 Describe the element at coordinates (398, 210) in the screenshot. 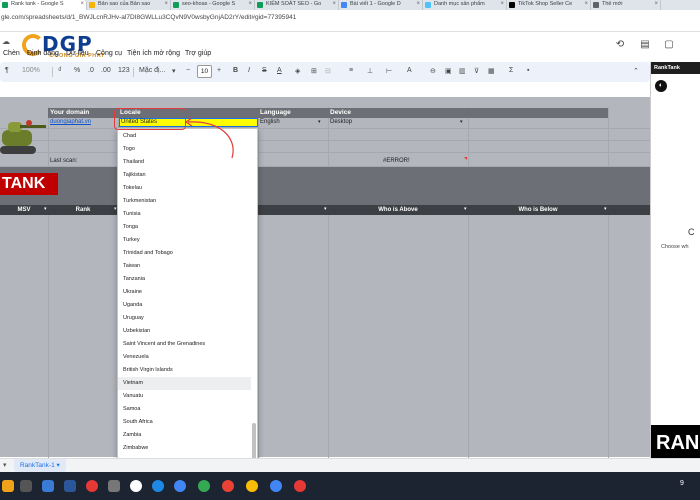

I see `th-who-above: Who is Above` at that location.